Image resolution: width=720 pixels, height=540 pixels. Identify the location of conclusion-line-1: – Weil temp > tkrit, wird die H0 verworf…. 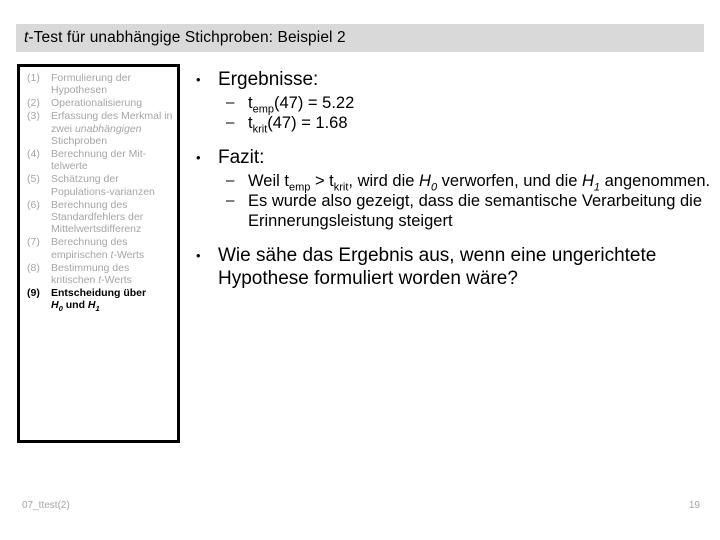
(469, 182).